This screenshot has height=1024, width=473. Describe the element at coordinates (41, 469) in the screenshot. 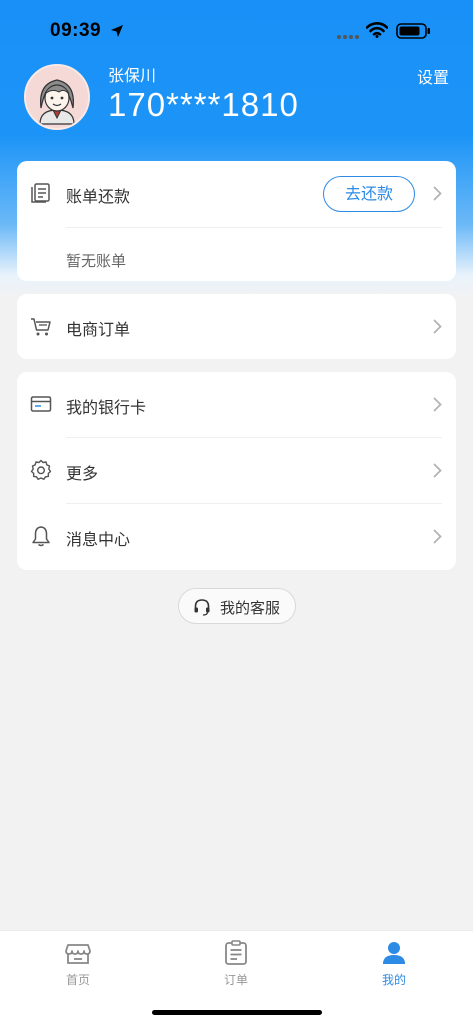

I see `gear-icon` at that location.